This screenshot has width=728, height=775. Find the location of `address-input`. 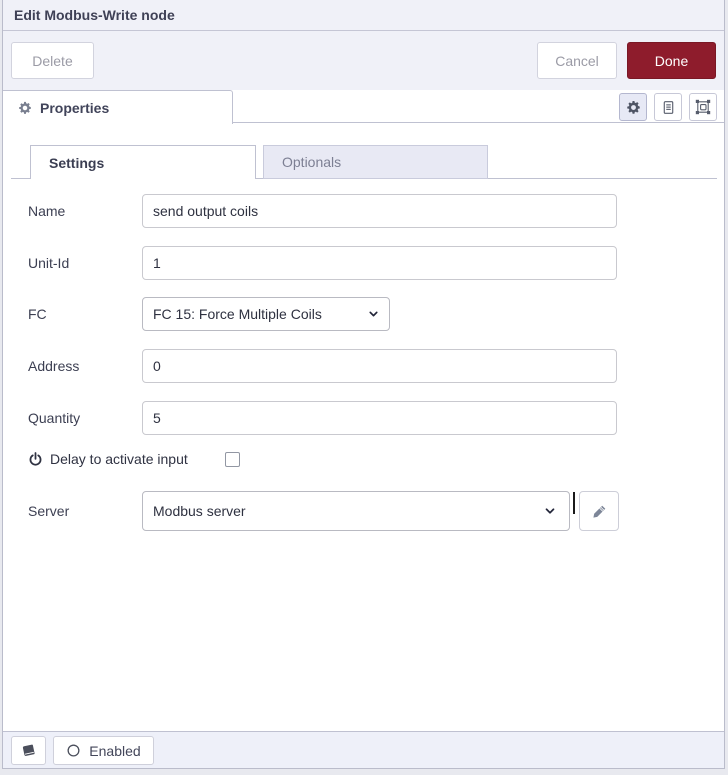

address-input is located at coordinates (379, 366).